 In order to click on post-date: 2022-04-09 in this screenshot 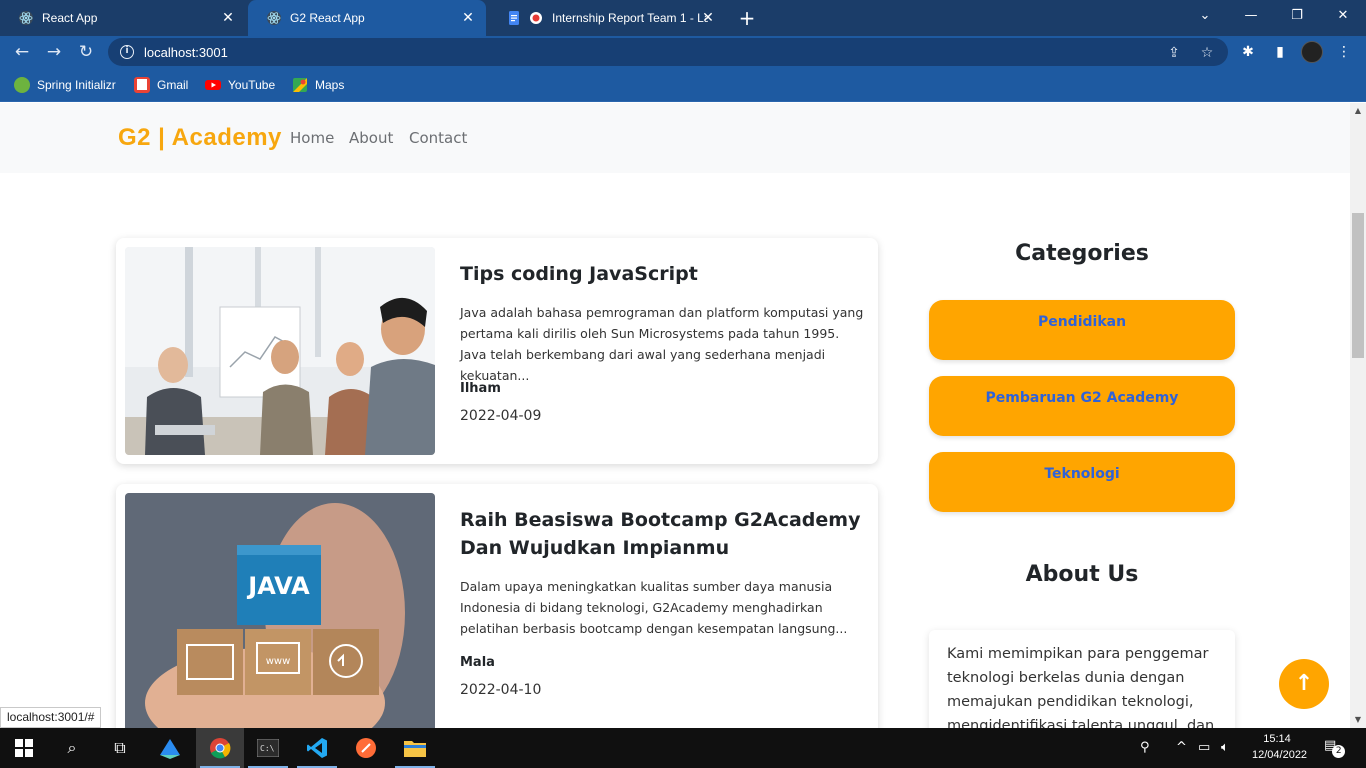, I will do `click(501, 416)`.